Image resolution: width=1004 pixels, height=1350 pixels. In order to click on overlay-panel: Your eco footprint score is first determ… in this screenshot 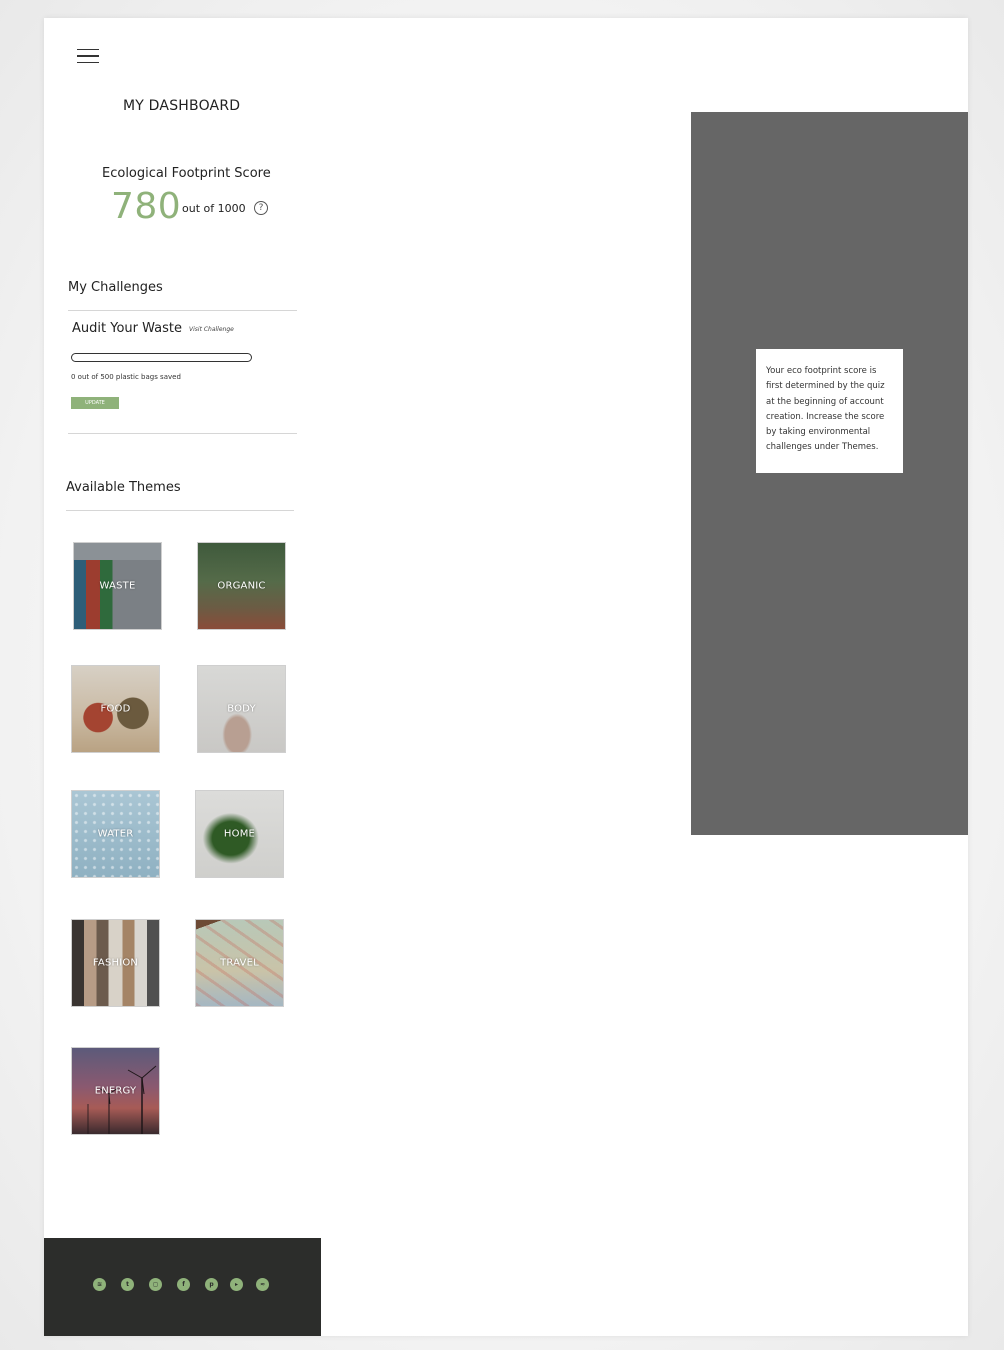, I will do `click(829, 473)`.